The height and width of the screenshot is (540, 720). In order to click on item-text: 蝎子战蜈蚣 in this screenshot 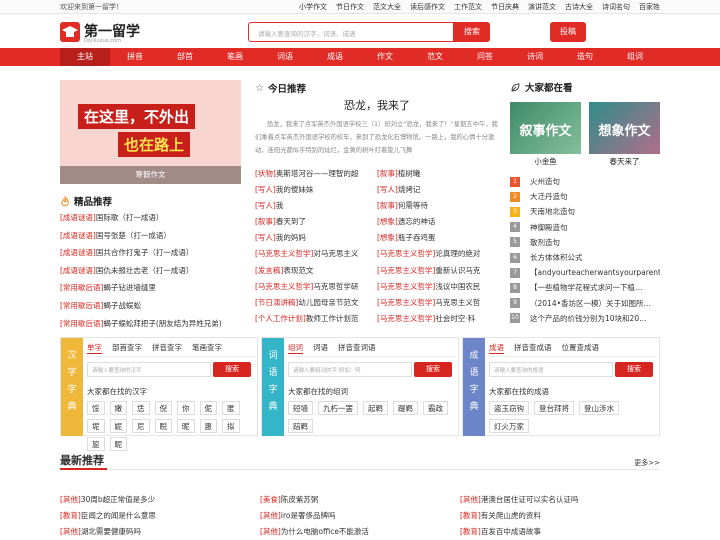, I will do `click(122, 305)`.